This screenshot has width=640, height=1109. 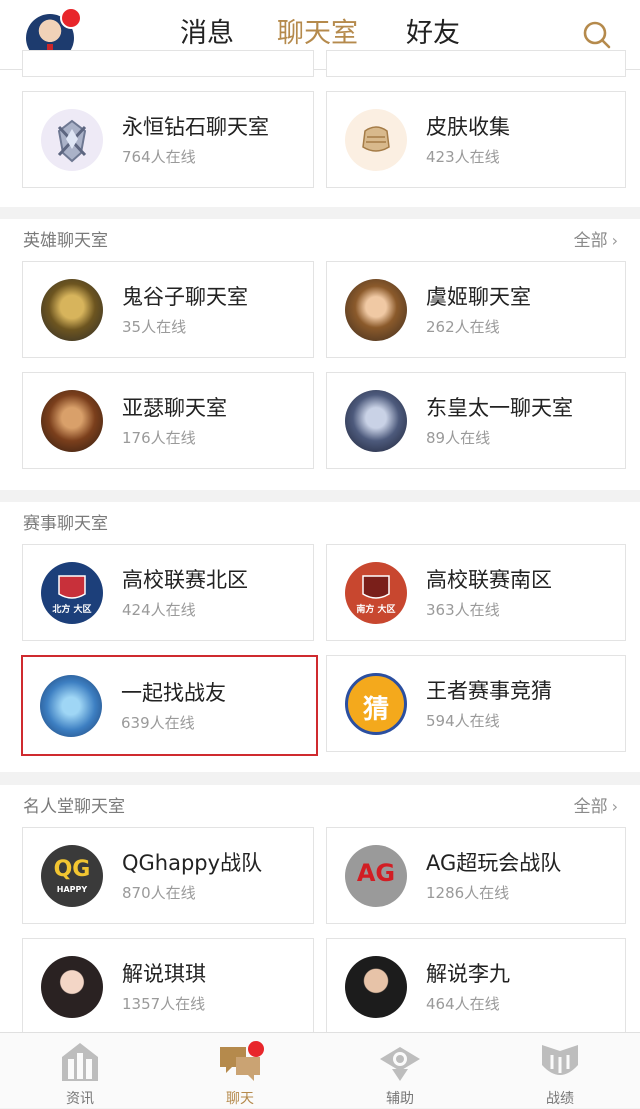 What do you see at coordinates (476, 703) in the screenshot?
I see `chatroom-card: 猜 王者赛事竞猜 594人在线` at bounding box center [476, 703].